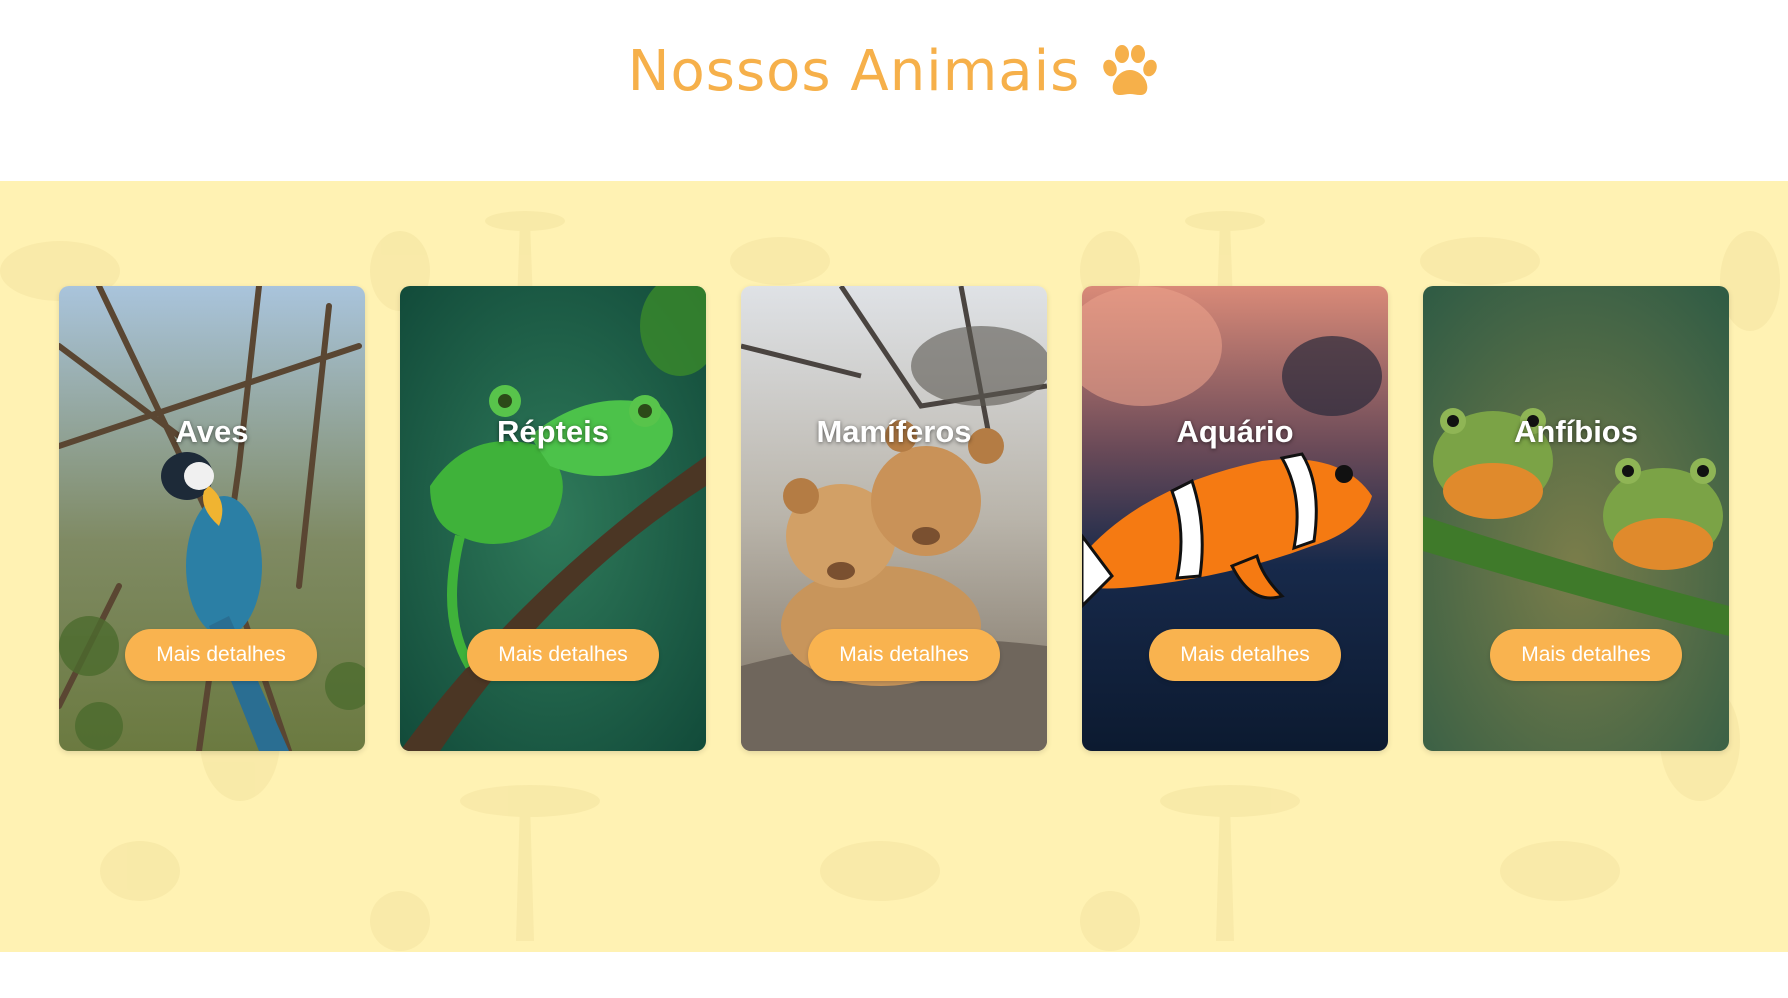  I want to click on card-title: Répteis, so click(553, 431).